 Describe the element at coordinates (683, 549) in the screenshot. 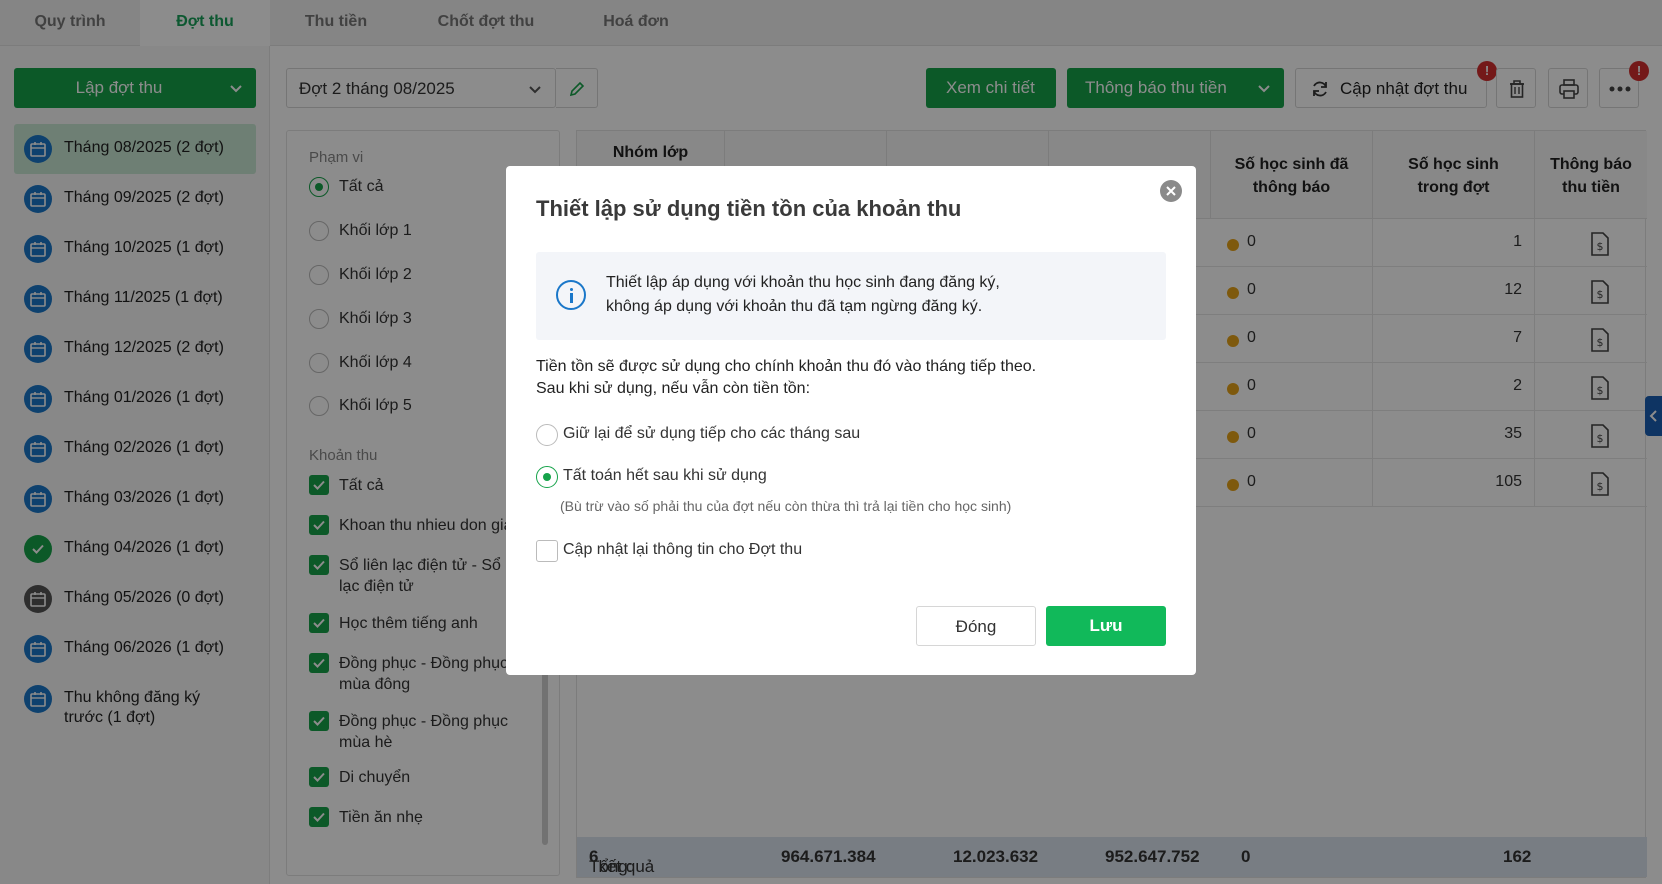

I see `option-update-label: Cập nhật lại thông tin cho Đợt thu` at that location.